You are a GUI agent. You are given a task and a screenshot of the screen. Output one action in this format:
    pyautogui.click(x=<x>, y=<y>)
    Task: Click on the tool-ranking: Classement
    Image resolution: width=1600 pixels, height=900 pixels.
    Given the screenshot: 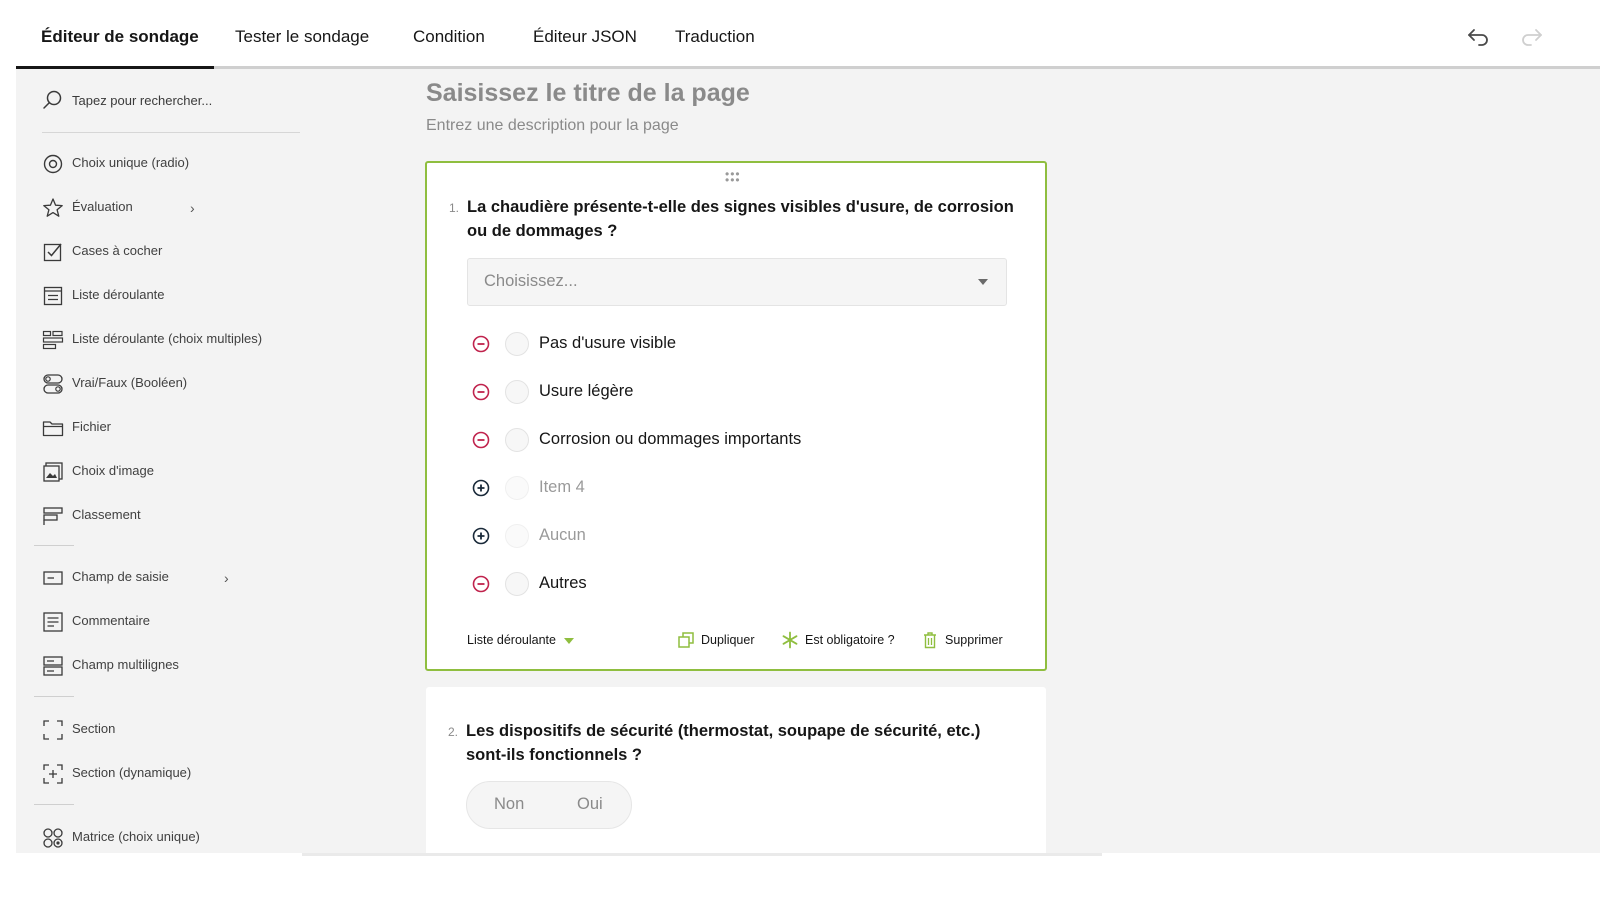 What is the action you would take?
    pyautogui.click(x=222, y=516)
    